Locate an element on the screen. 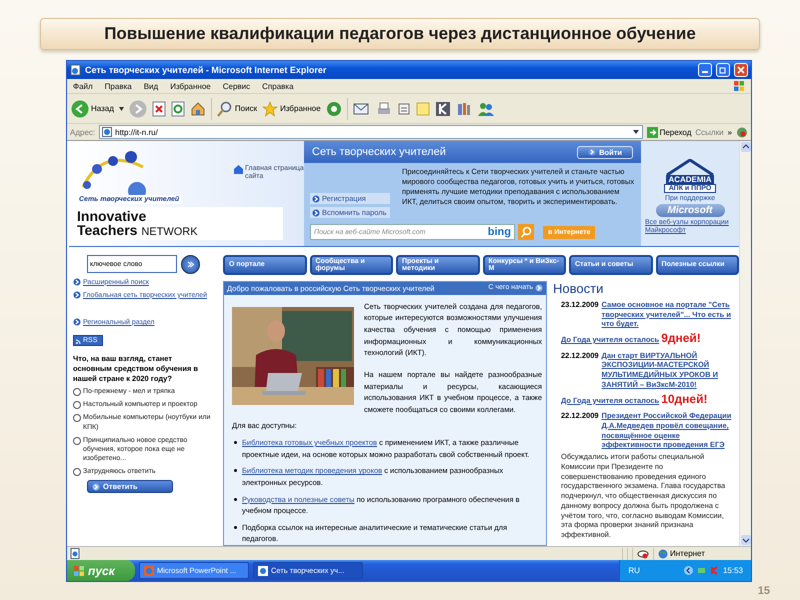  restore-icon is located at coordinates (723, 70).